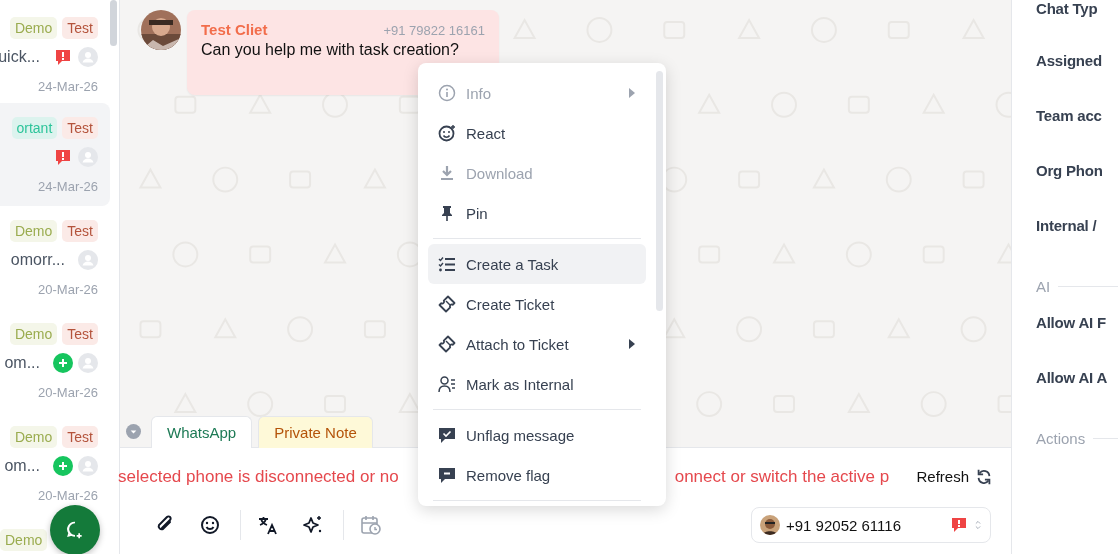 Image resolution: width=1118 pixels, height=554 pixels. What do you see at coordinates (268, 525) in the screenshot?
I see `translate-icon` at bounding box center [268, 525].